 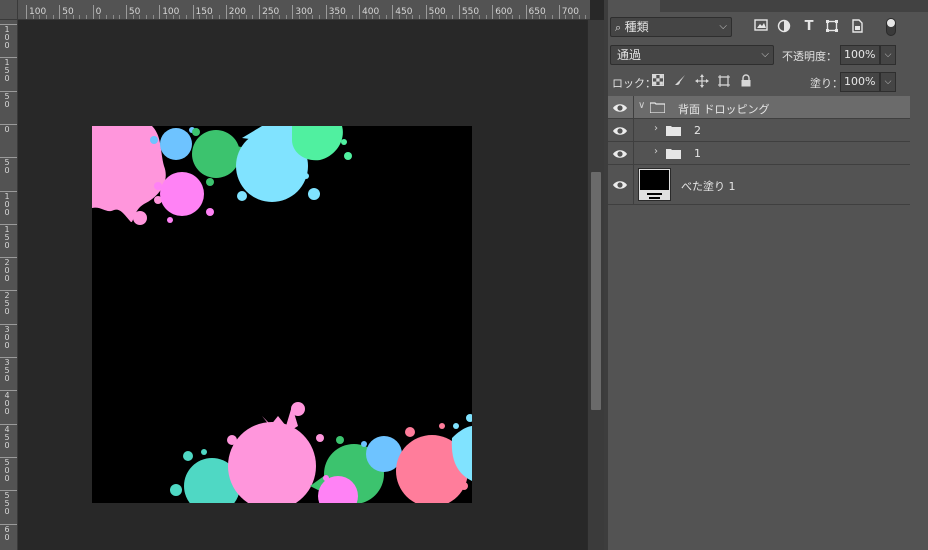 I want to click on type-filter-icon: T, so click(x=809, y=27).